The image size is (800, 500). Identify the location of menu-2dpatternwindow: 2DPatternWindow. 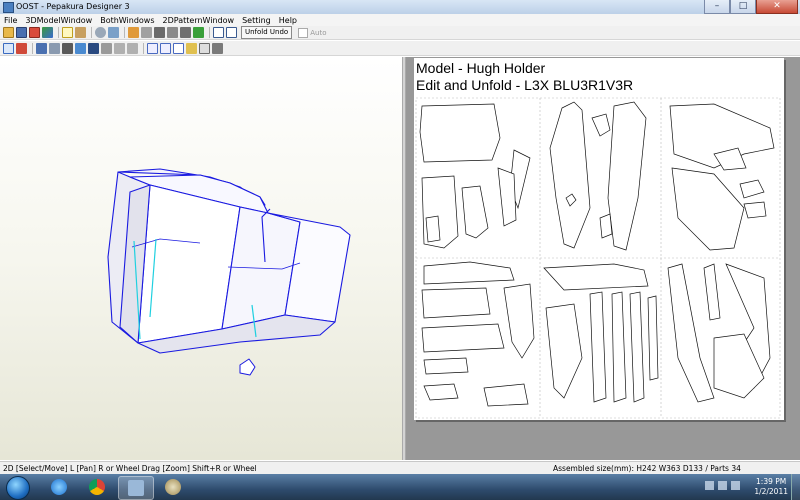
(199, 20).